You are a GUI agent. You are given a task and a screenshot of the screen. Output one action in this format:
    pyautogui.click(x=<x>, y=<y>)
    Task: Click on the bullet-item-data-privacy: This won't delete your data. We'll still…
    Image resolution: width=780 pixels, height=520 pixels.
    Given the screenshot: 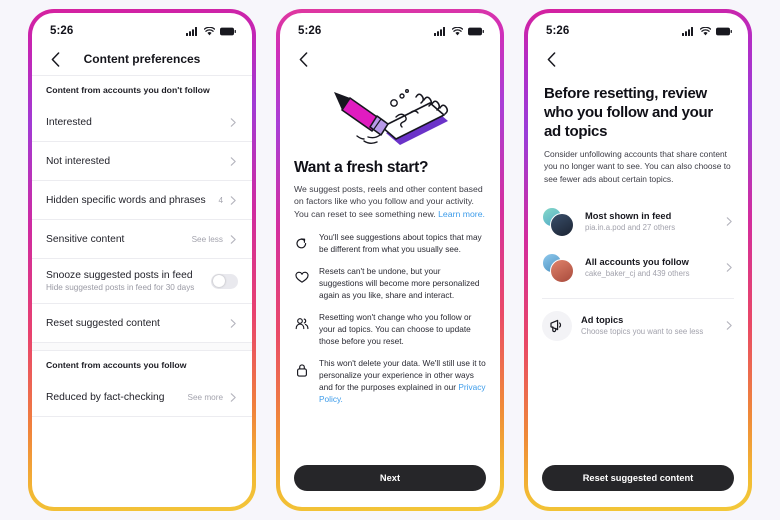 What is the action you would take?
    pyautogui.click(x=390, y=381)
    